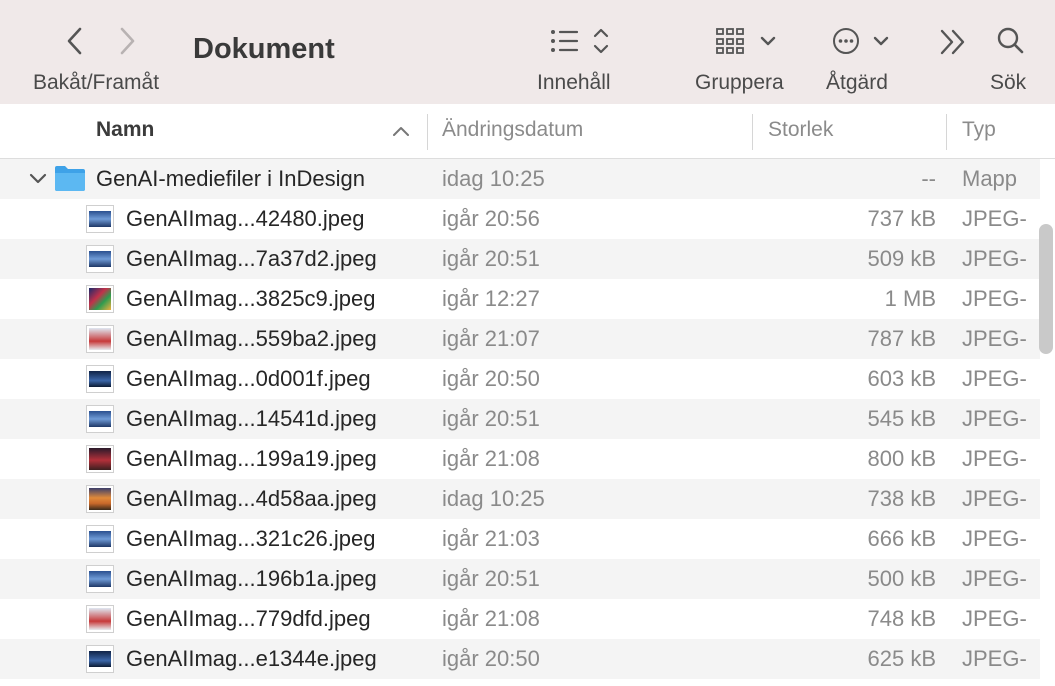  I want to click on file-size: 500 kB, so click(902, 578).